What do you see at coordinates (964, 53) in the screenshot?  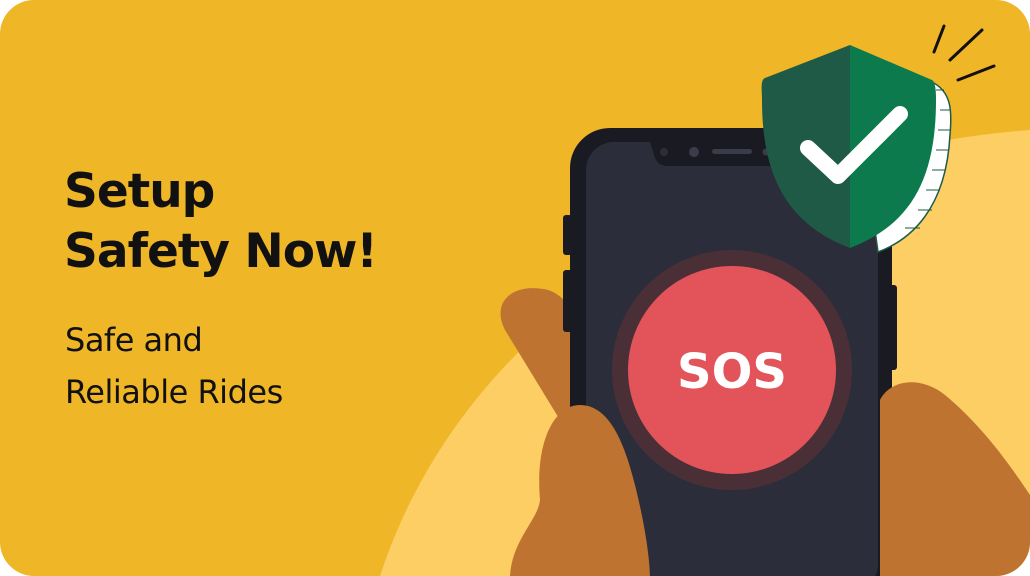 I see `sparkle-lines-icon` at bounding box center [964, 53].